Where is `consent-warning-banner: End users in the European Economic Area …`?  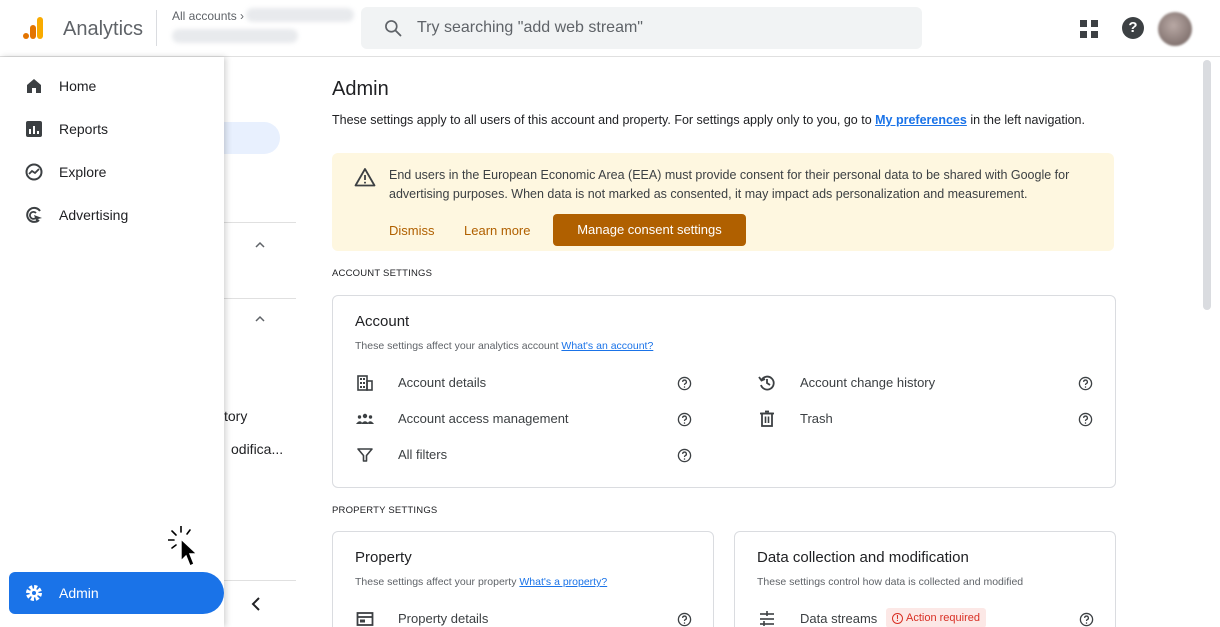
consent-warning-banner: End users in the European Economic Area … is located at coordinates (723, 202).